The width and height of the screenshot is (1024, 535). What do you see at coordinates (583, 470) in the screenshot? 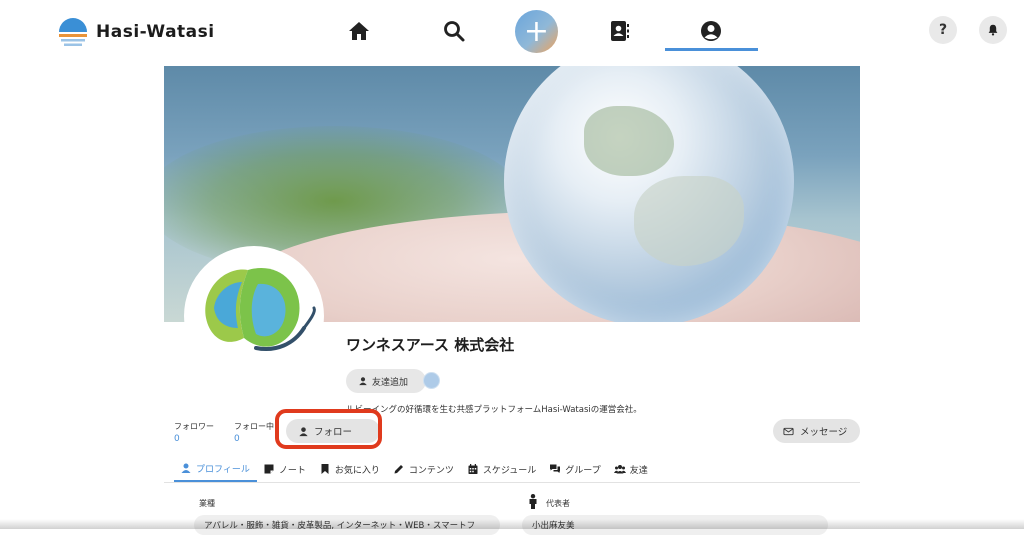
I see `tab-label: グループ` at bounding box center [583, 470].